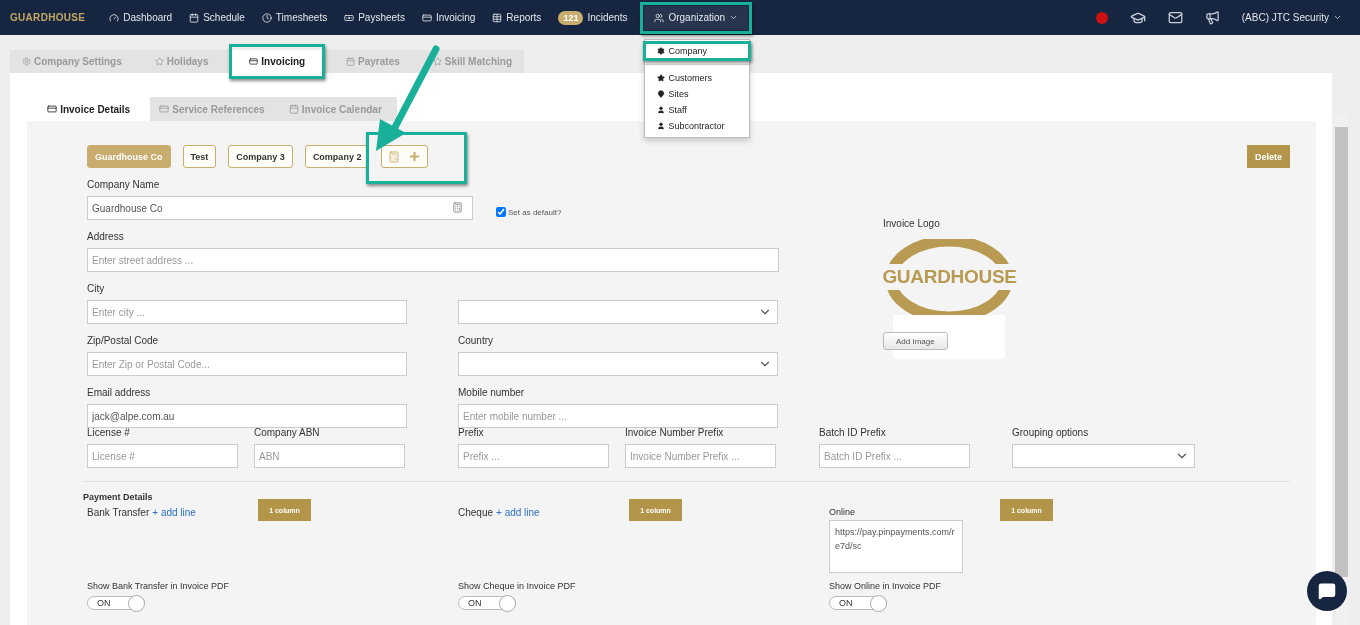  What do you see at coordinates (48, 17) in the screenshot?
I see `brand-logo: GUARDHOUSE` at bounding box center [48, 17].